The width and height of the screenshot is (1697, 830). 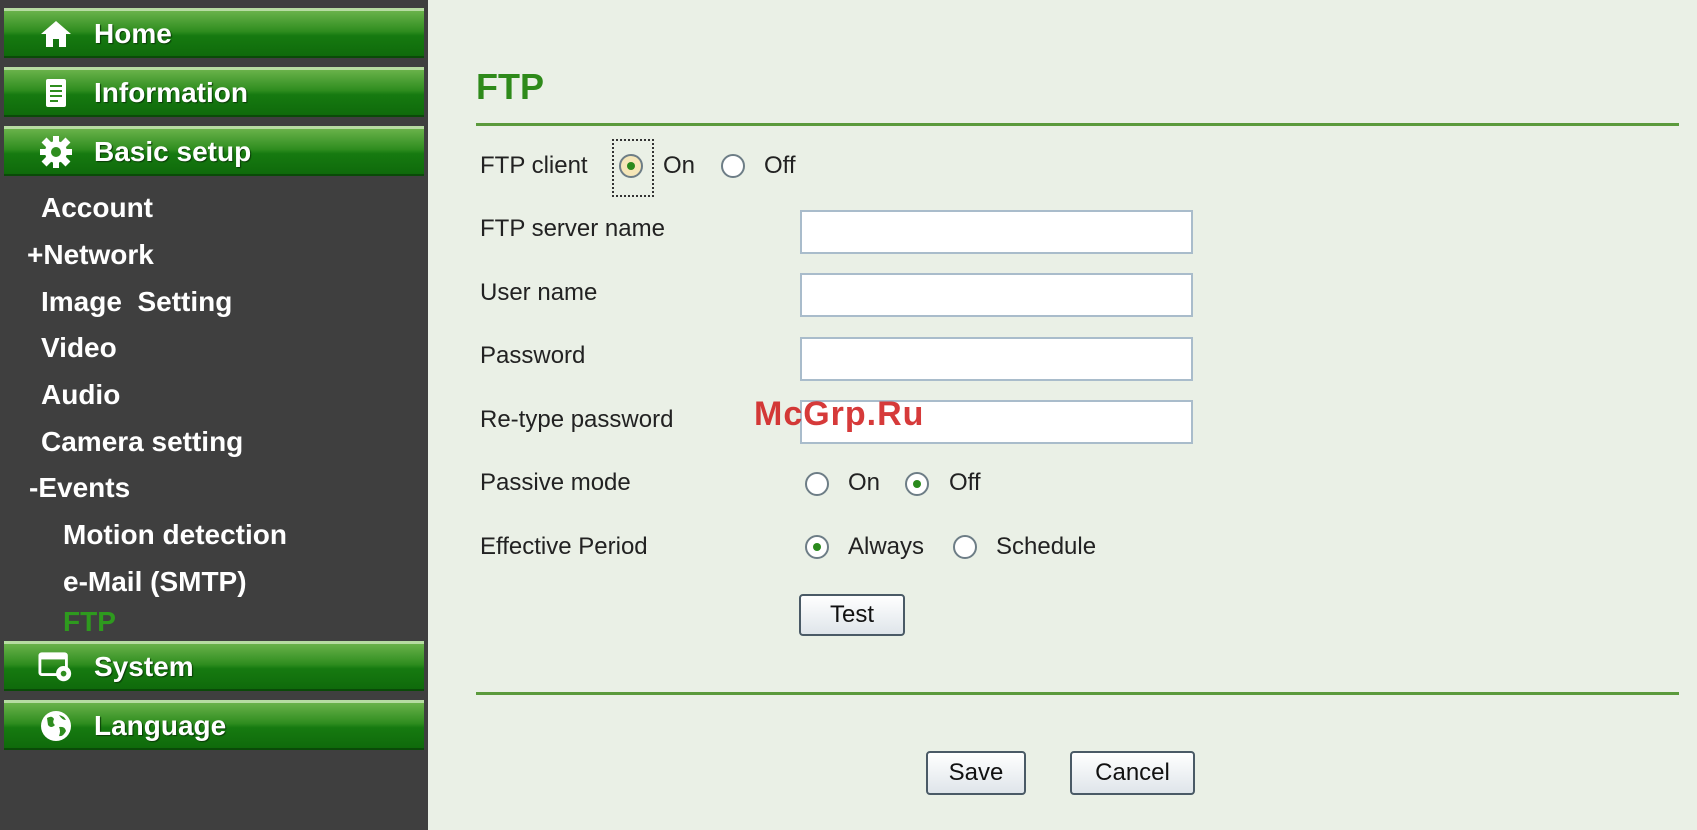 I want to click on sidebar-item-motion-detection: Motion detection, so click(x=175, y=535).